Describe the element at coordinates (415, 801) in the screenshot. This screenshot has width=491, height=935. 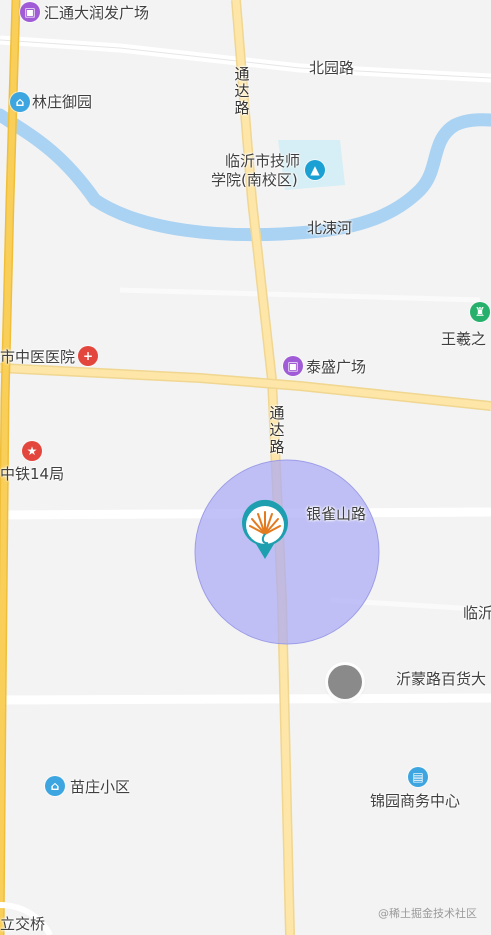
I see `poi-jinyuan-label: 锦园商务中心` at that location.